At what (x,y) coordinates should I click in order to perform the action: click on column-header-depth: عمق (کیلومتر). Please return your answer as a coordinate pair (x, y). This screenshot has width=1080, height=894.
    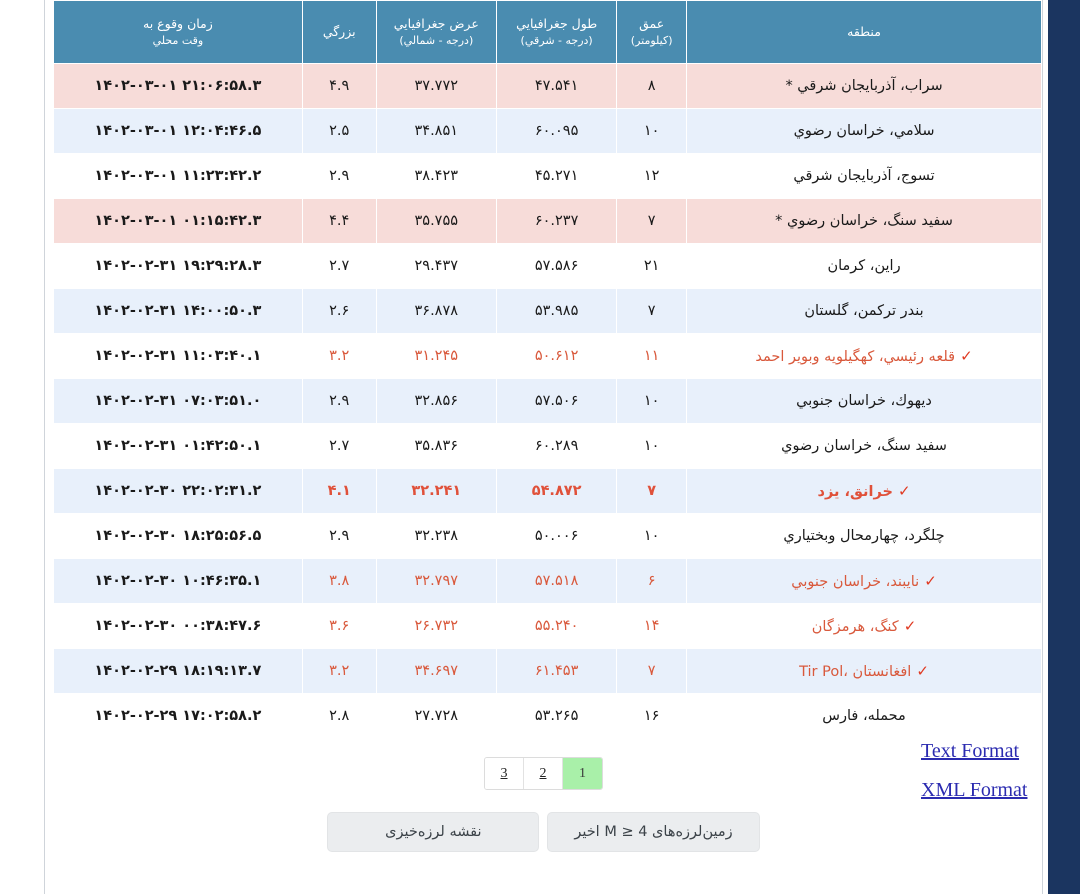
    Looking at the image, I should click on (652, 32).